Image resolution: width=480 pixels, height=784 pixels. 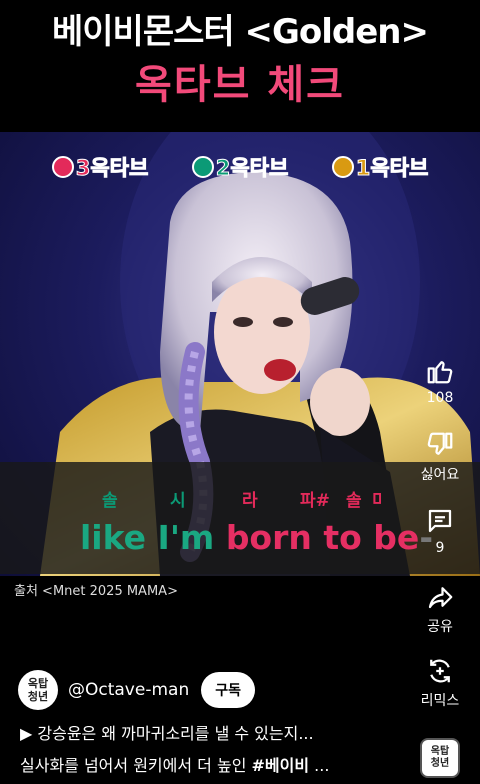 What do you see at coordinates (38, 683) in the screenshot?
I see `avatar-text: 옥탑` at bounding box center [38, 683].